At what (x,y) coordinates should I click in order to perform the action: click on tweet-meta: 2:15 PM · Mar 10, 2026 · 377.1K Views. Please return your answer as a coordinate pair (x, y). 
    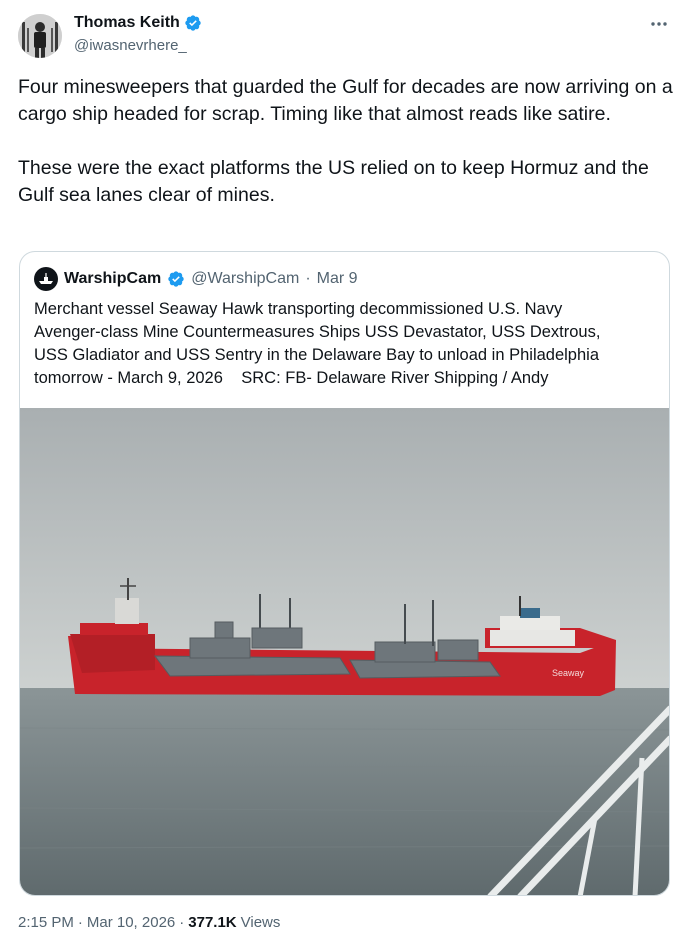
    Looking at the image, I should click on (149, 922).